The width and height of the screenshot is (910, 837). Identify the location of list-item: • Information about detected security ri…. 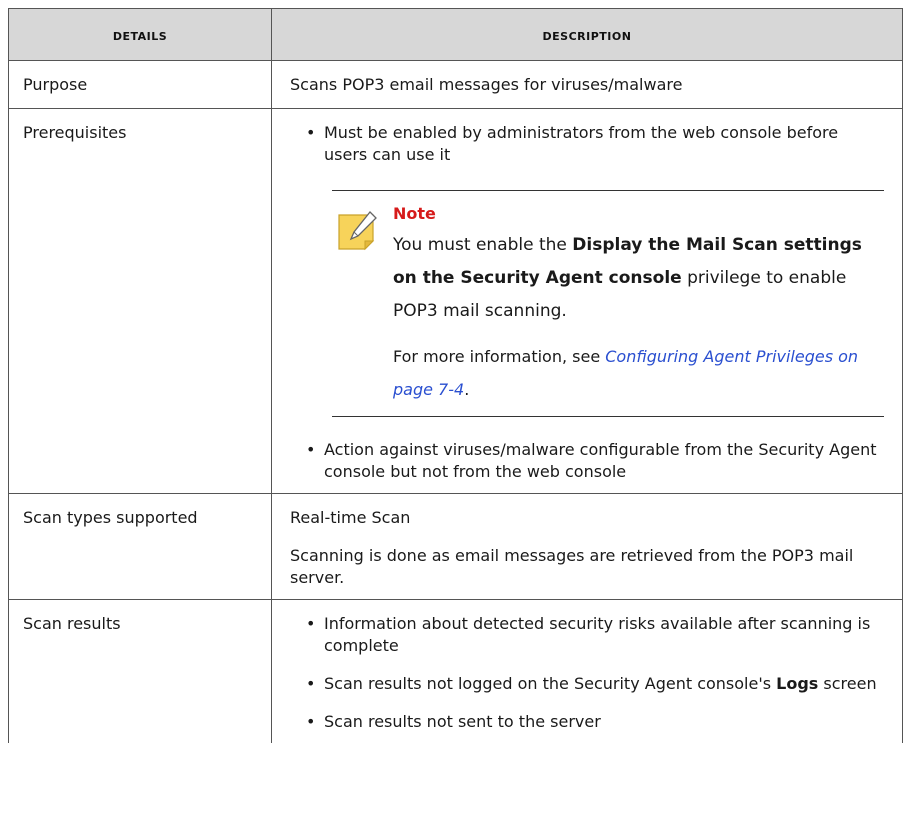
(588, 634).